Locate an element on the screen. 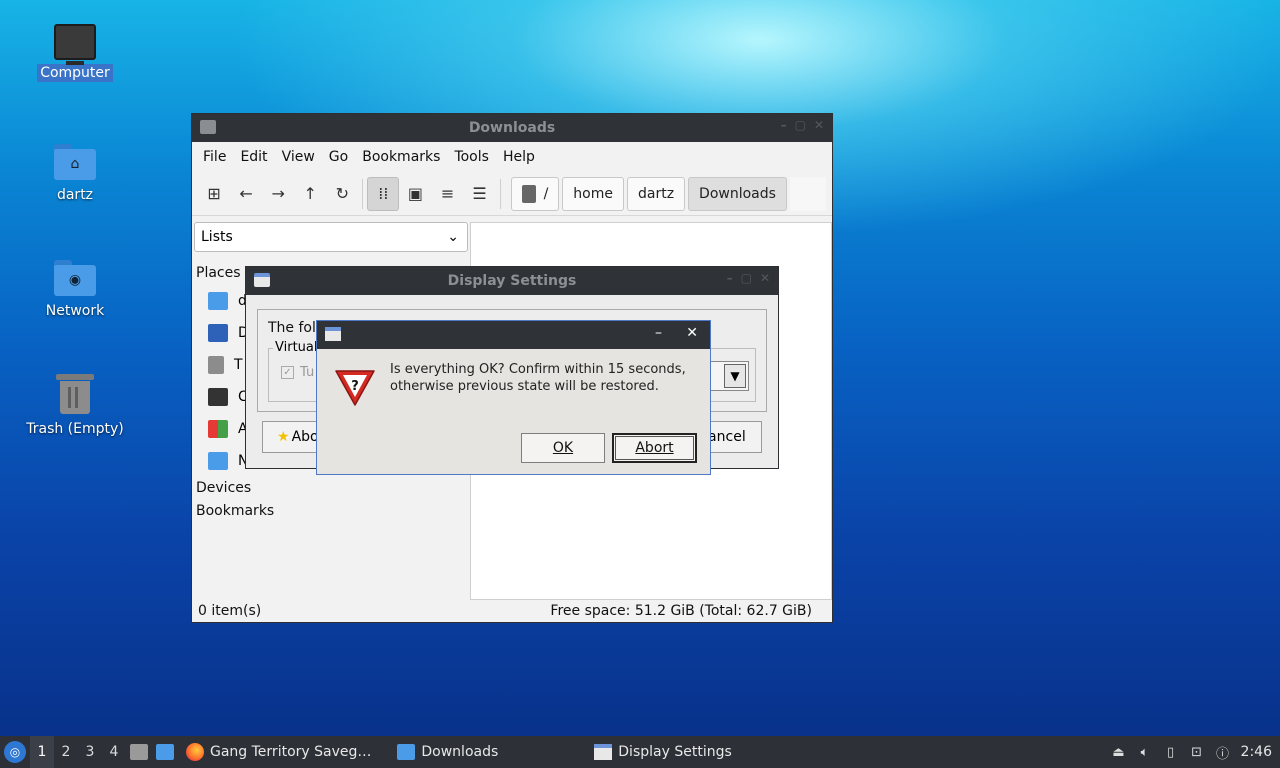 The height and width of the screenshot is (768, 1280). chevron-down-icon: ⌄ is located at coordinates (453, 237).